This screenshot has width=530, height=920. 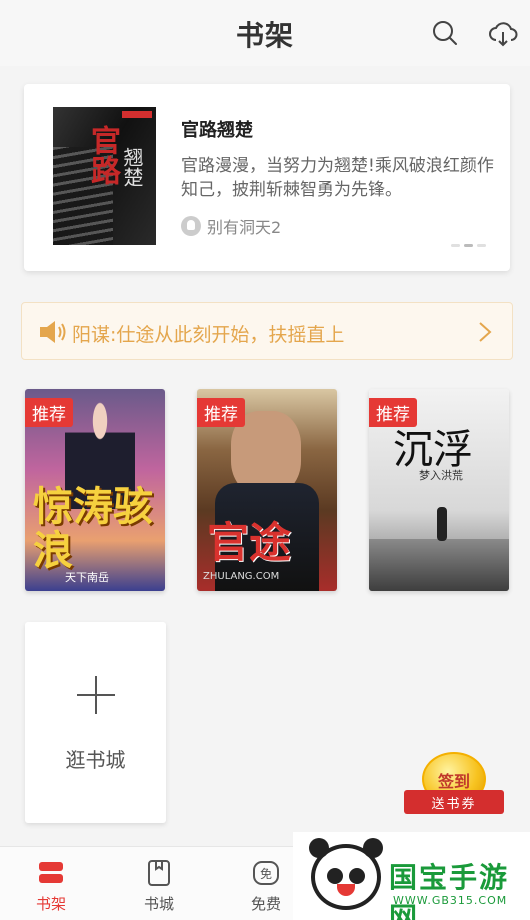 I want to click on watermark-url: WWW.GB315.COM, so click(x=450, y=900).